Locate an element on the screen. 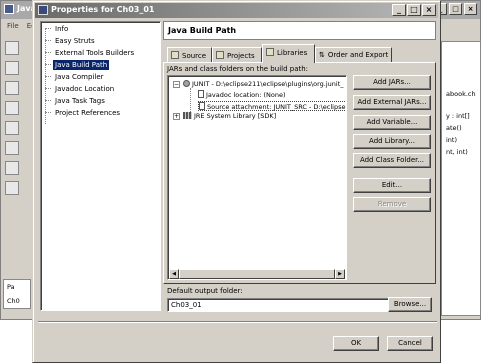 The image size is (481, 363). horizontal-scrollbar: ◀ ▶ is located at coordinates (257, 273).